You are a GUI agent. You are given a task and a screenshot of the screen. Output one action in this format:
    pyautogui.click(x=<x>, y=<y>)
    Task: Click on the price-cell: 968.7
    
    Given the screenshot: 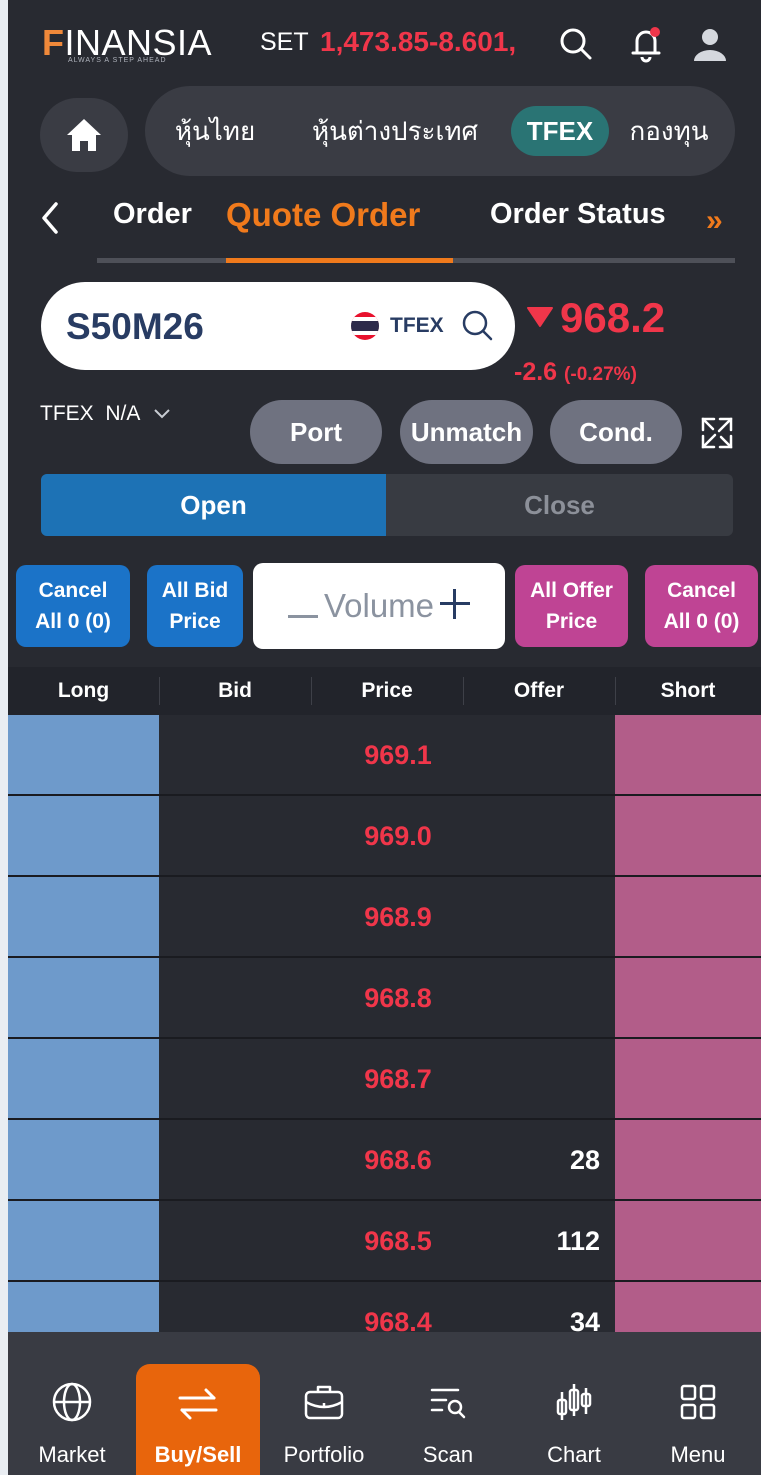 What is the action you would take?
    pyautogui.click(x=398, y=1079)
    